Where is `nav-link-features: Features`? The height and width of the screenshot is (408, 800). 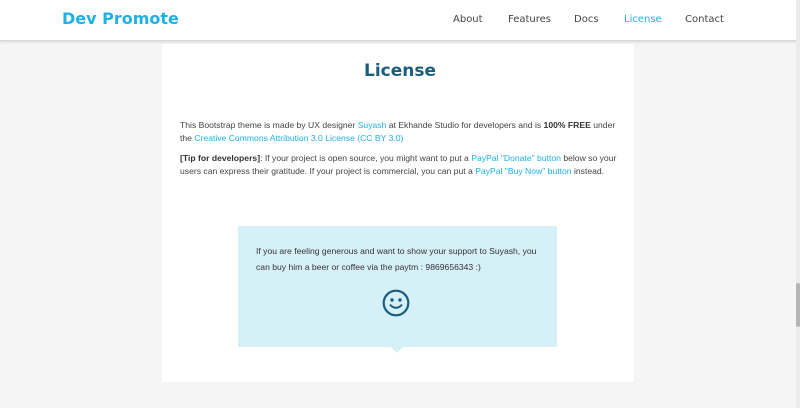 nav-link-features: Features is located at coordinates (529, 19).